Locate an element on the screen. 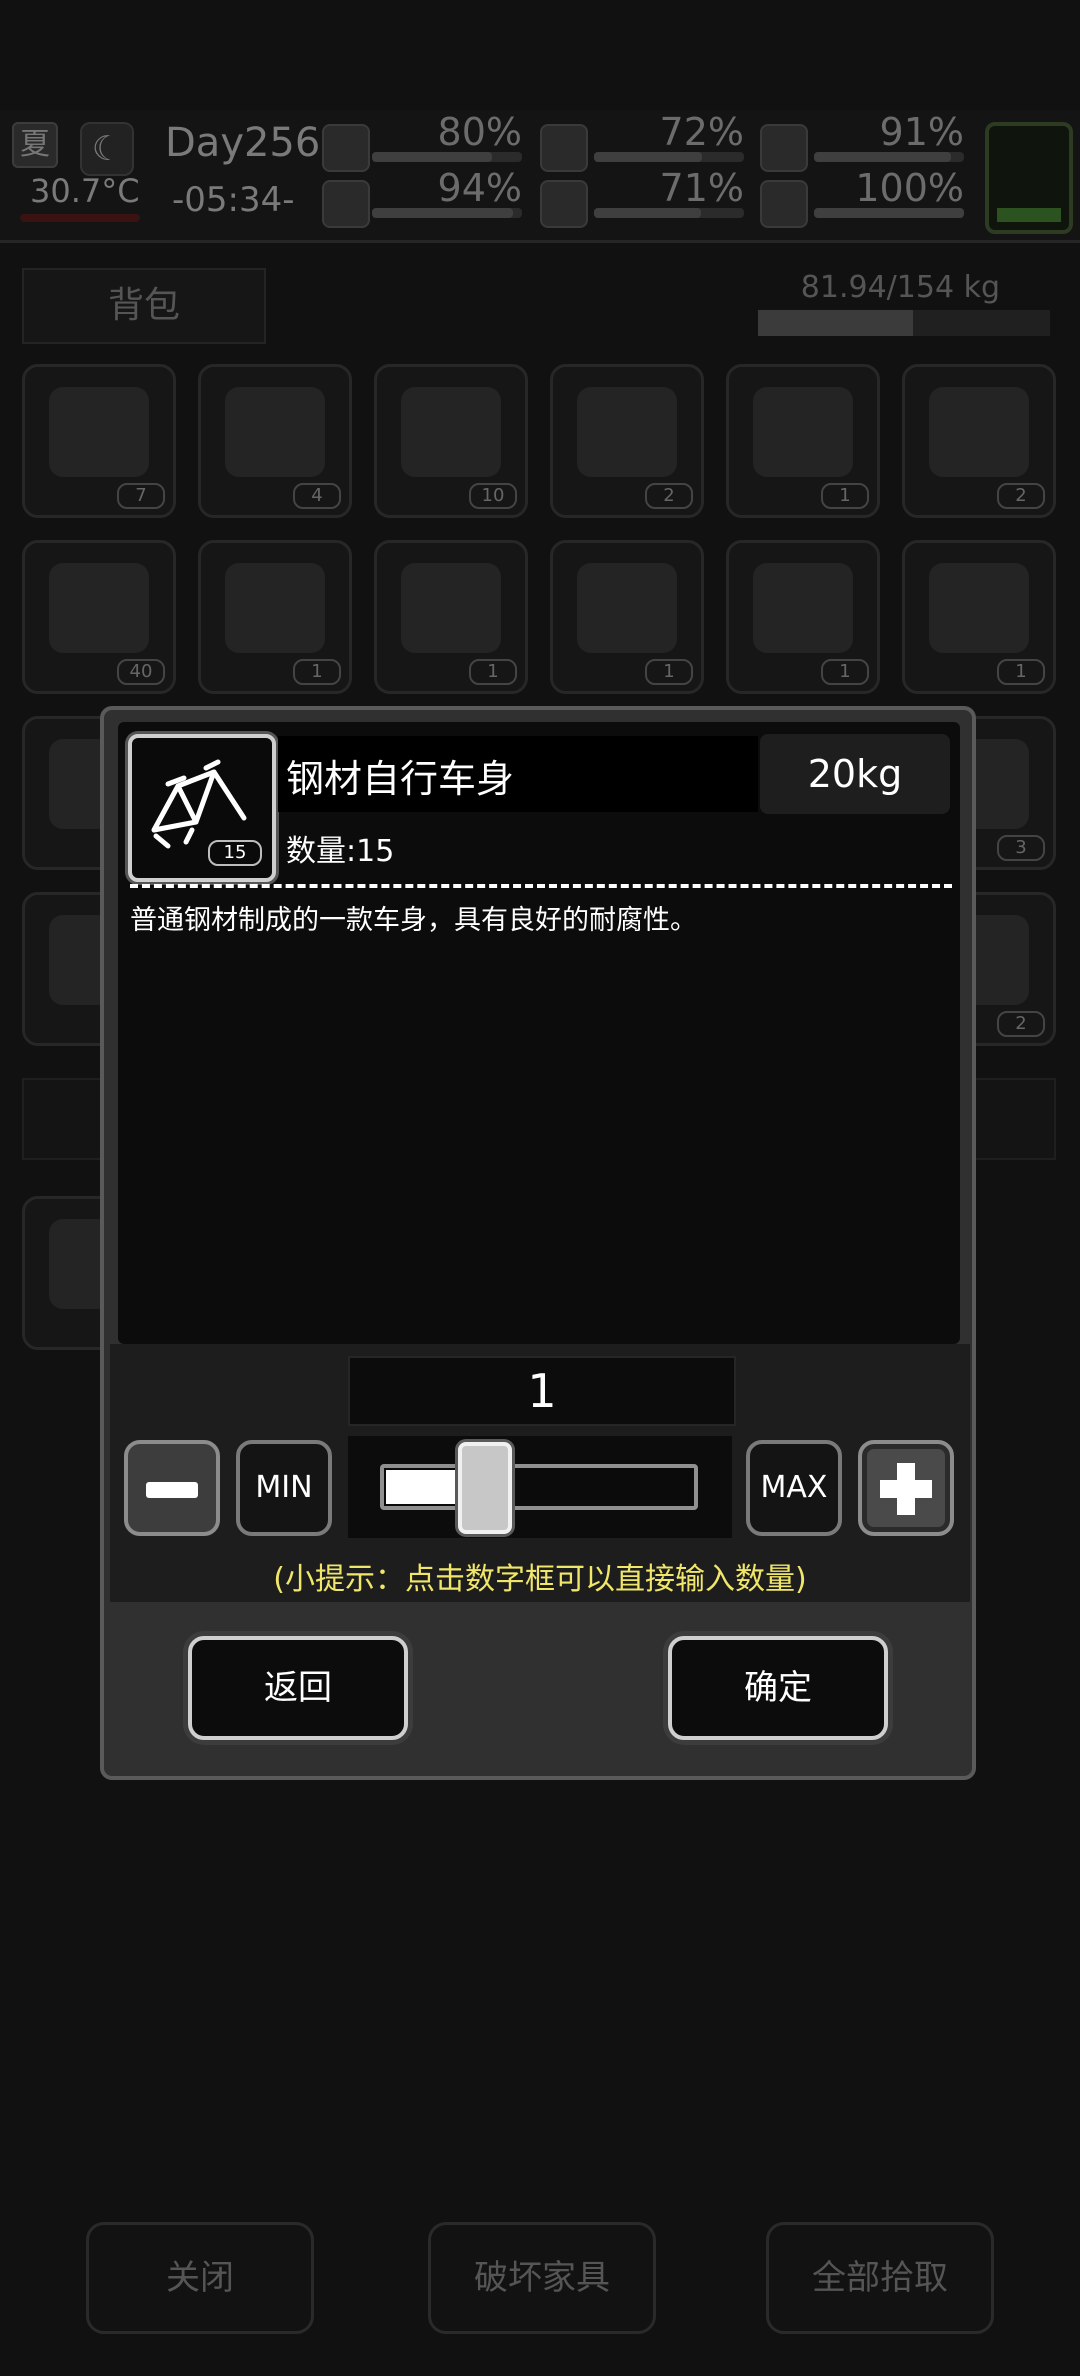 Image resolution: width=1080 pixels, height=2376 pixels. stat-mood-value: 100% is located at coordinates (909, 188).